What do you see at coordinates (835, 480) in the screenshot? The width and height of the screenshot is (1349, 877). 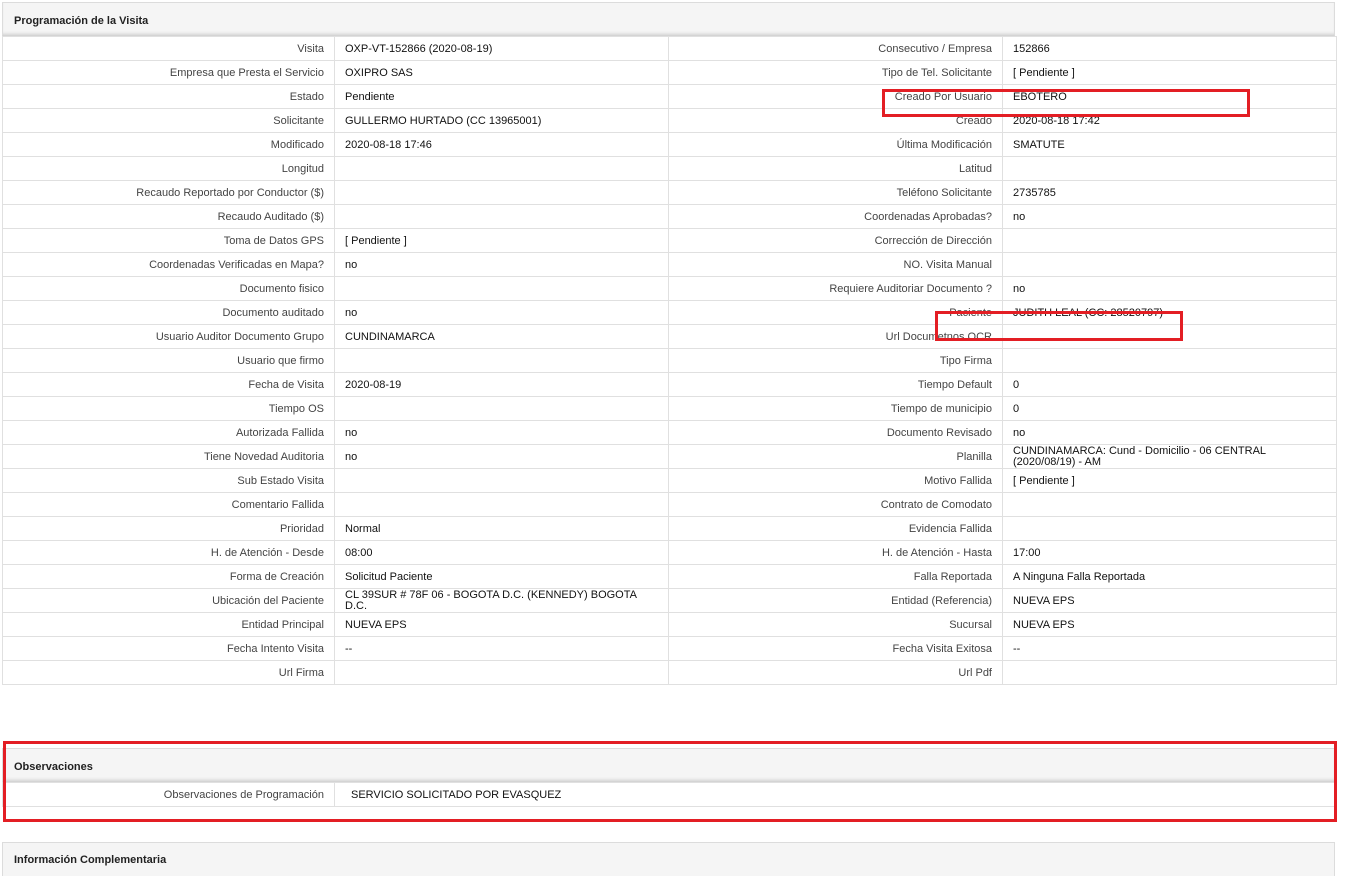 I see `field-label: Motivo Fallida` at bounding box center [835, 480].